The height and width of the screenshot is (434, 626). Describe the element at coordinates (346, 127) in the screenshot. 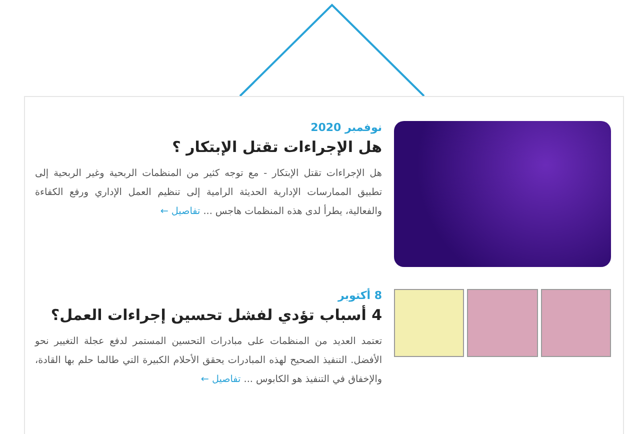

I see `article-date: نوفمبر 2020` at that location.